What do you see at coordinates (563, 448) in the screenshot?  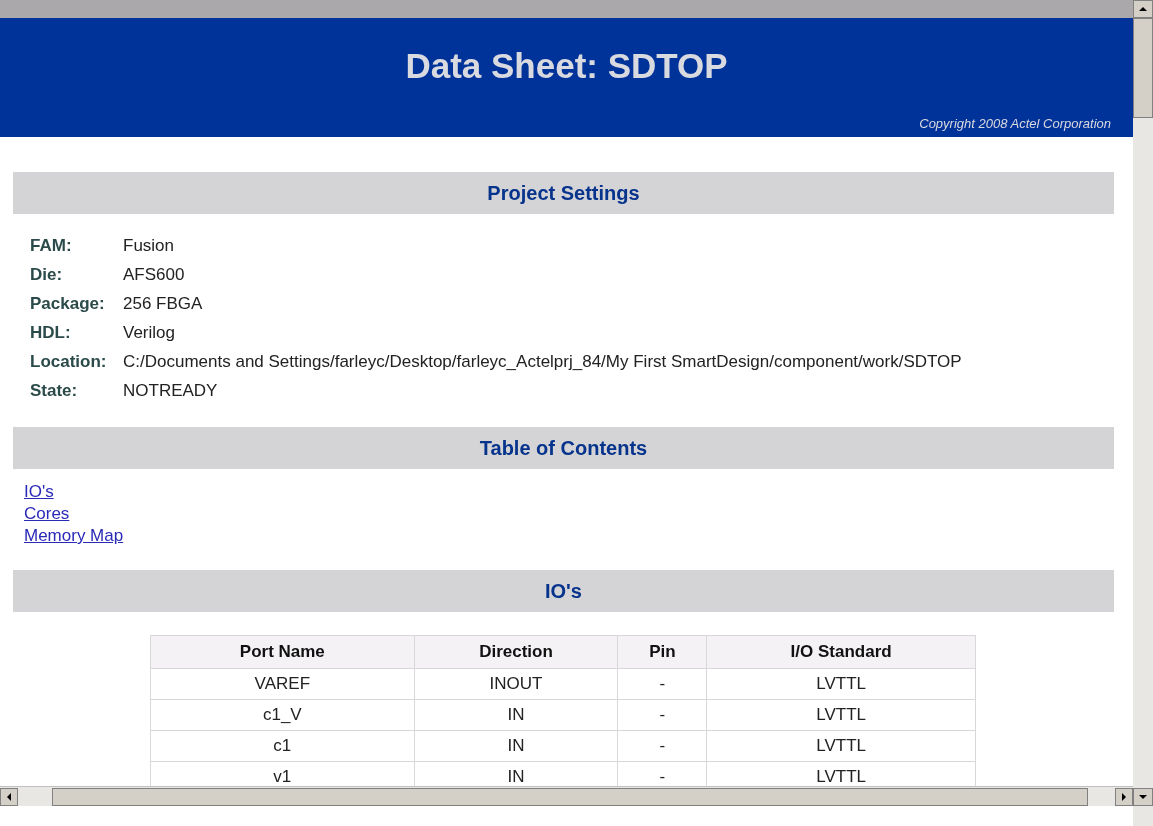 I see `section-title: Table of Contents` at bounding box center [563, 448].